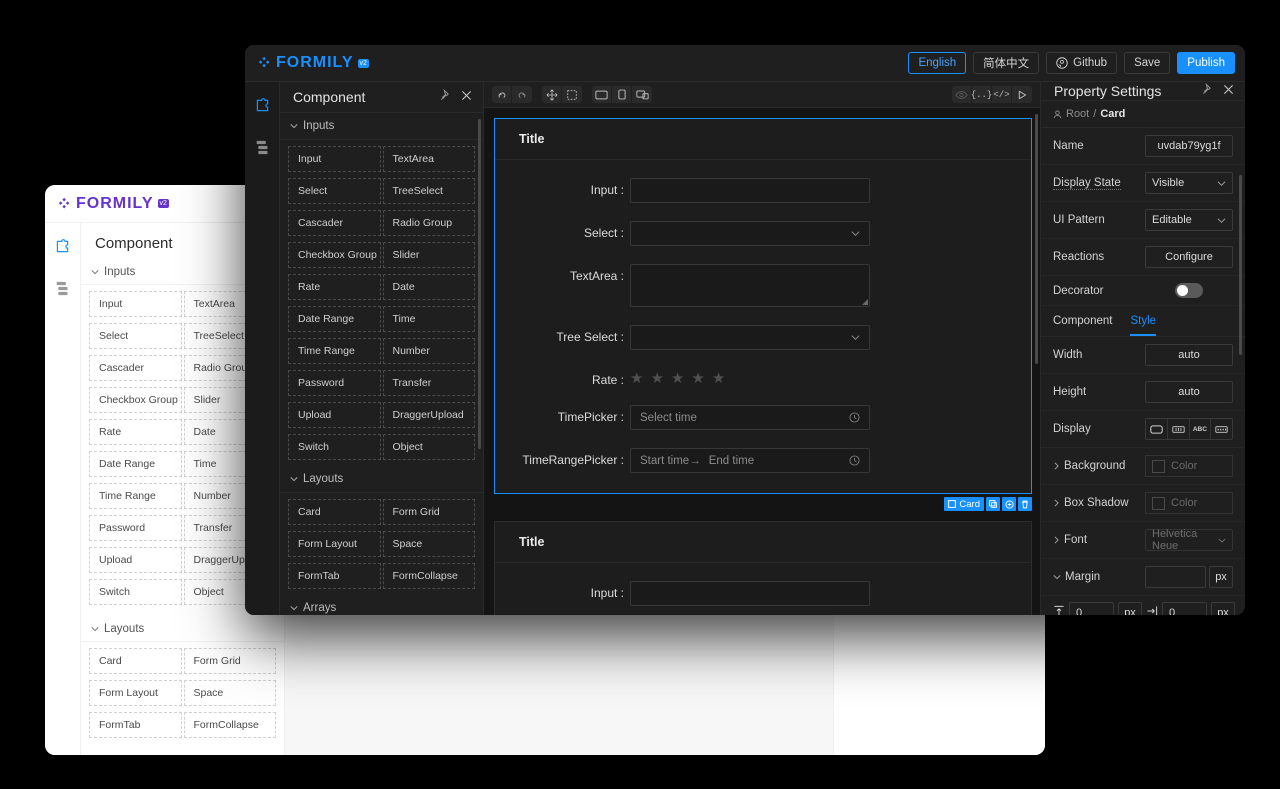 Image resolution: width=1280 pixels, height=789 pixels. Describe the element at coordinates (602, 94) in the screenshot. I see `desktop-icon` at that location.